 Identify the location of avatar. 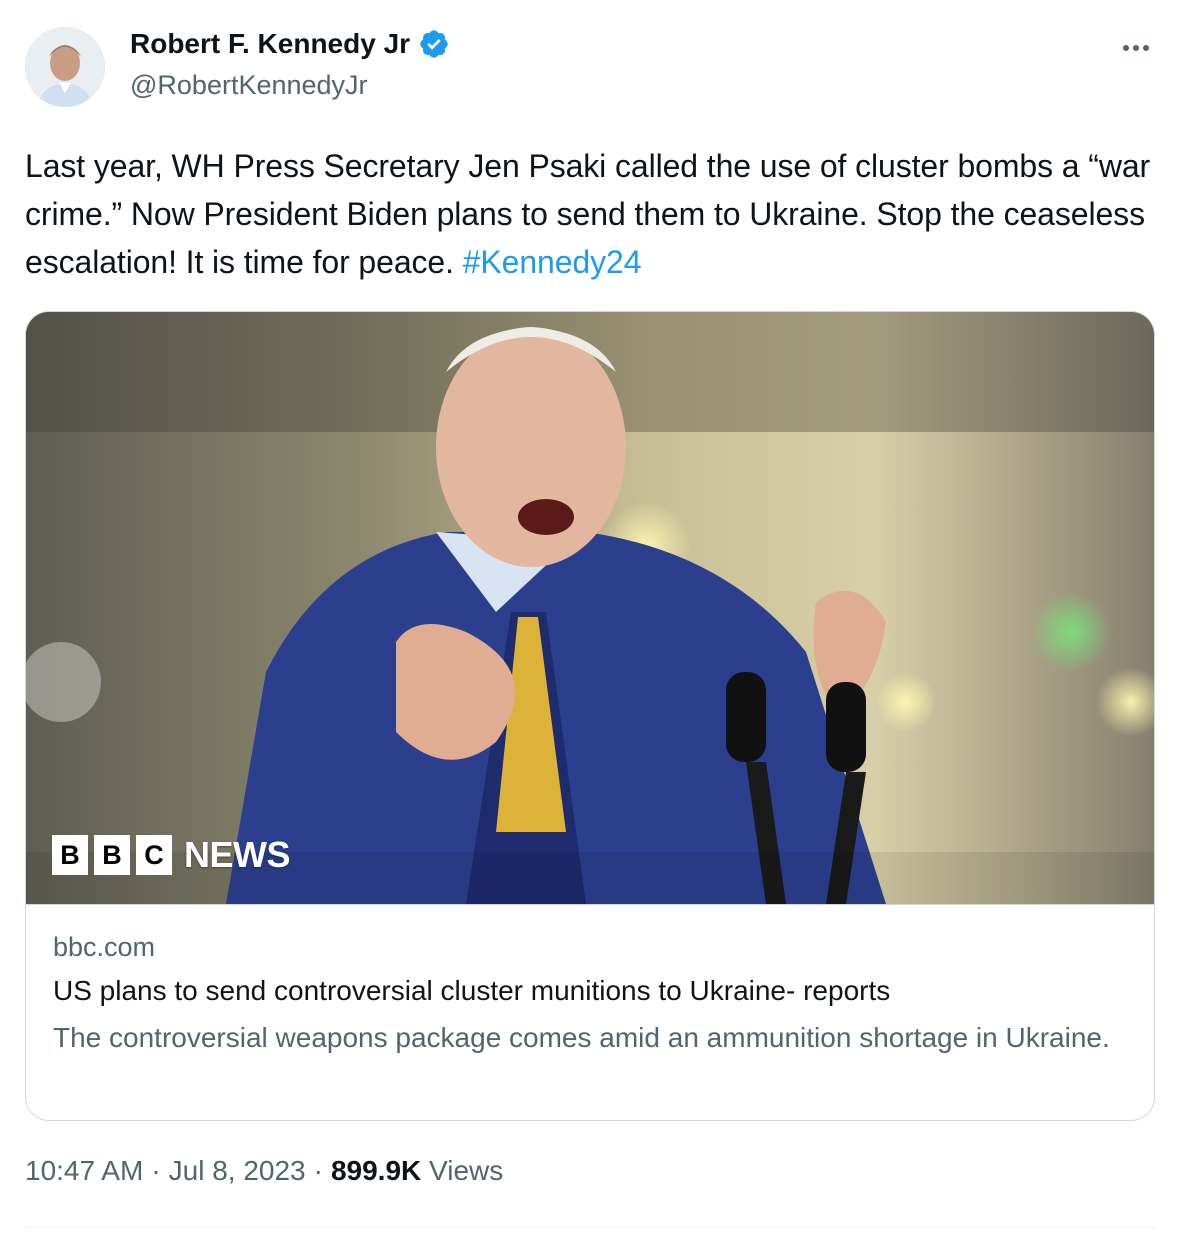
(65, 67).